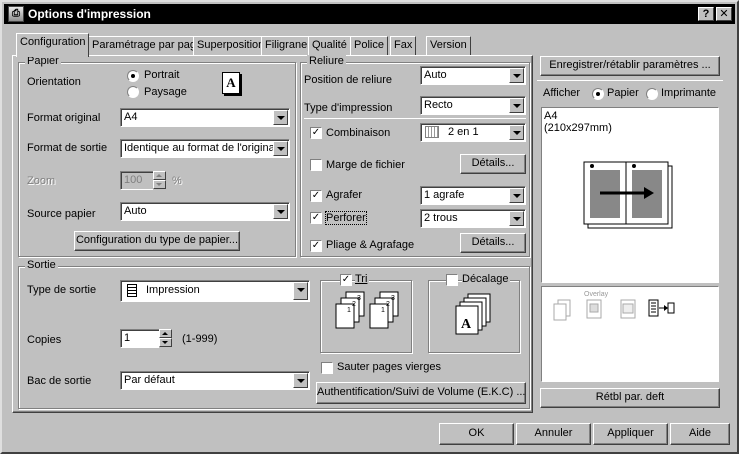 This screenshot has width=739, height=454. I want to click on portrait-page-icon: A, so click(231, 83).